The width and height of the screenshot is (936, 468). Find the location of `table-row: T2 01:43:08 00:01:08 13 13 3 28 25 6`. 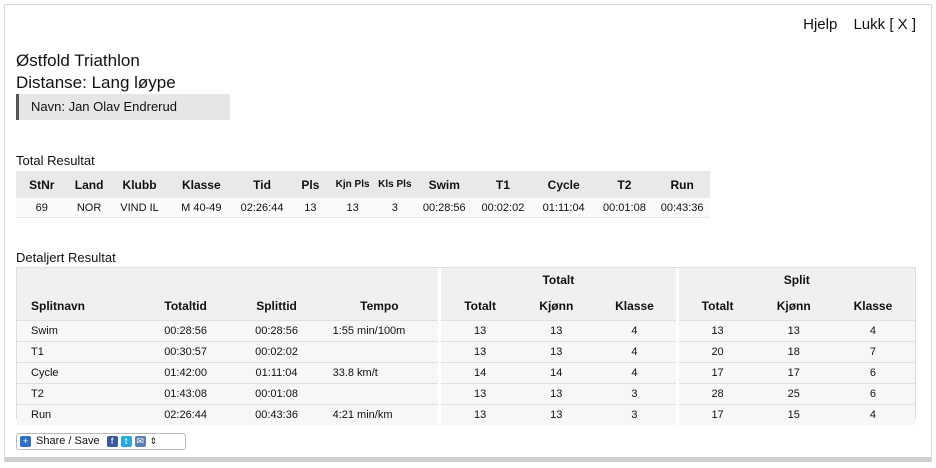

table-row: T2 01:43:08 00:01:08 13 13 3 28 25 6 is located at coordinates (466, 394).